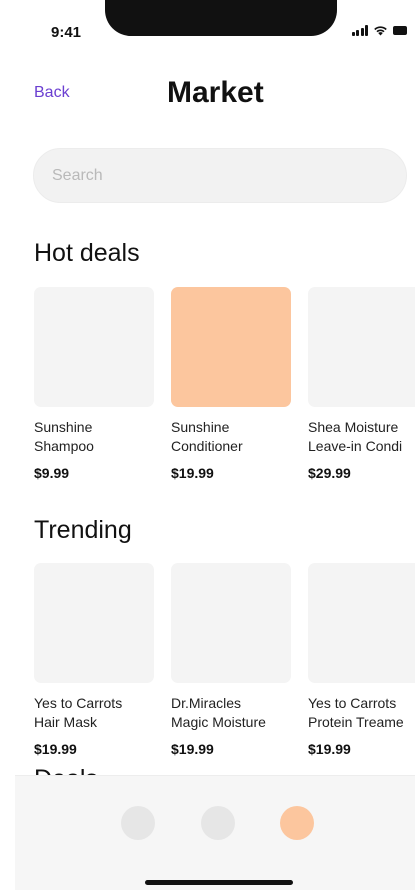 The width and height of the screenshot is (415, 890). Describe the element at coordinates (64, 436) in the screenshot. I see `product-name: Sunshine Shampoo` at that location.